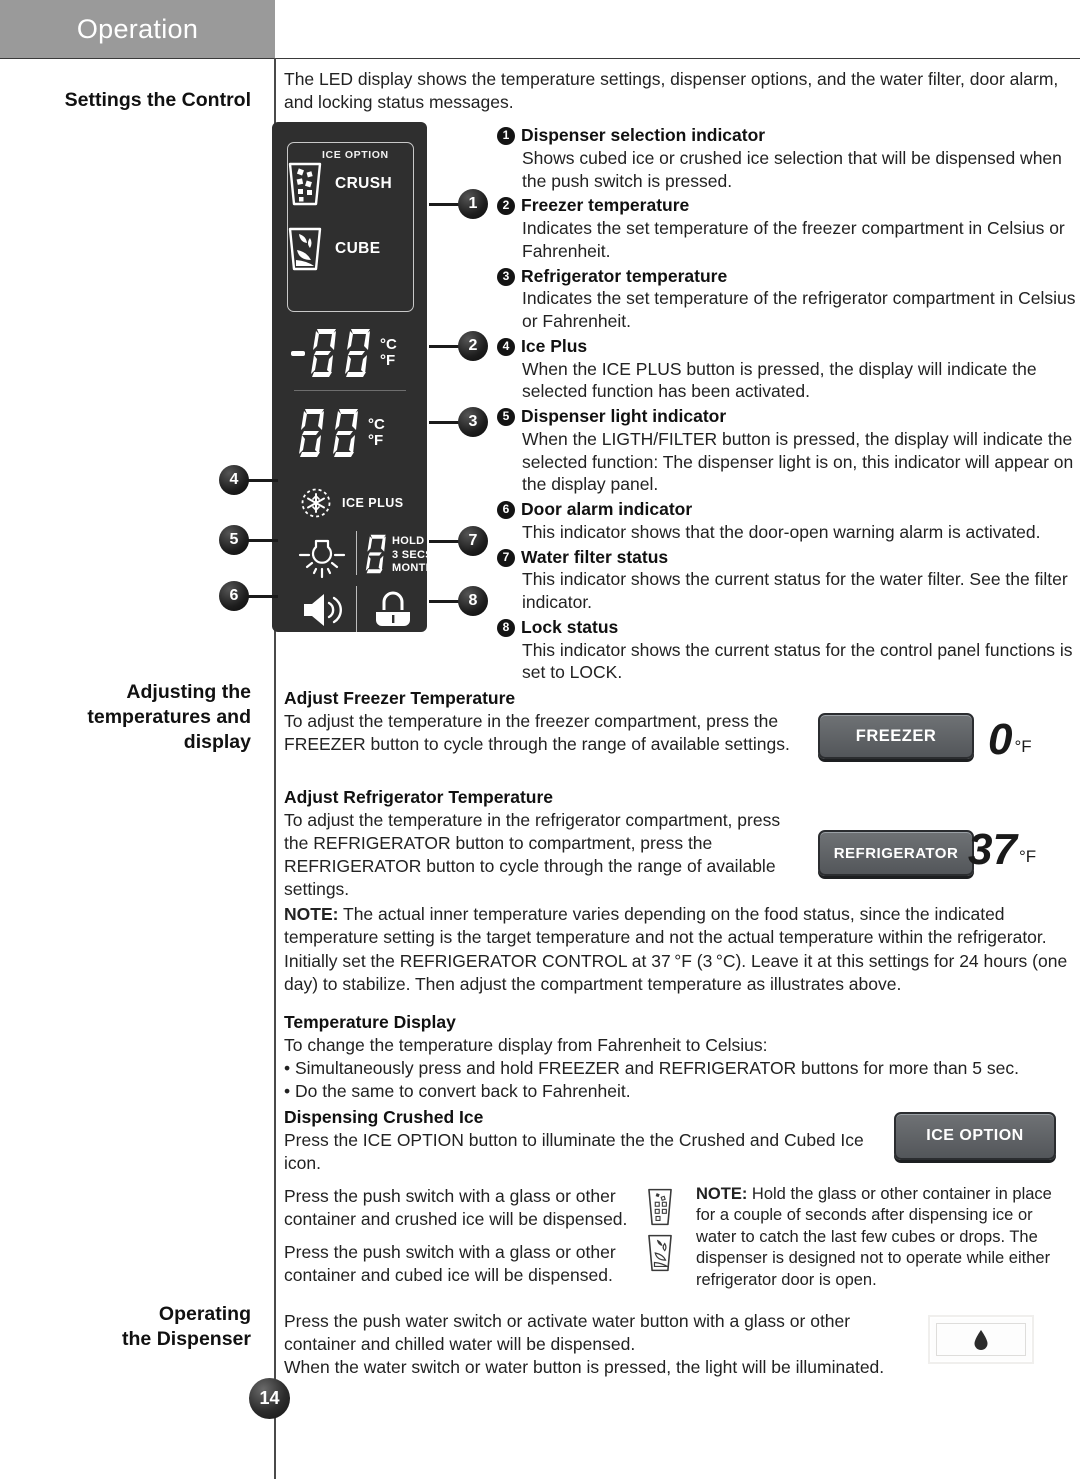 The width and height of the screenshot is (1080, 1479). I want to click on indicator-number-badge: 7, so click(506, 557).